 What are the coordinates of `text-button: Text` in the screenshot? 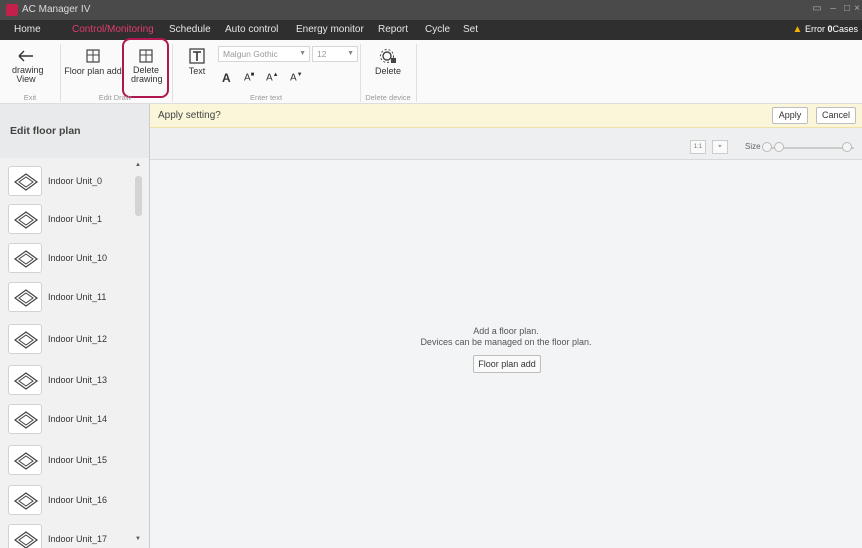 It's located at (197, 62).